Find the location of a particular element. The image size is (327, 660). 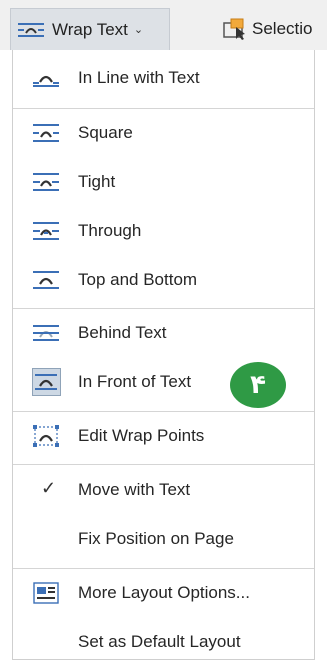

in-line-with-text-icon is located at coordinates (46, 81).